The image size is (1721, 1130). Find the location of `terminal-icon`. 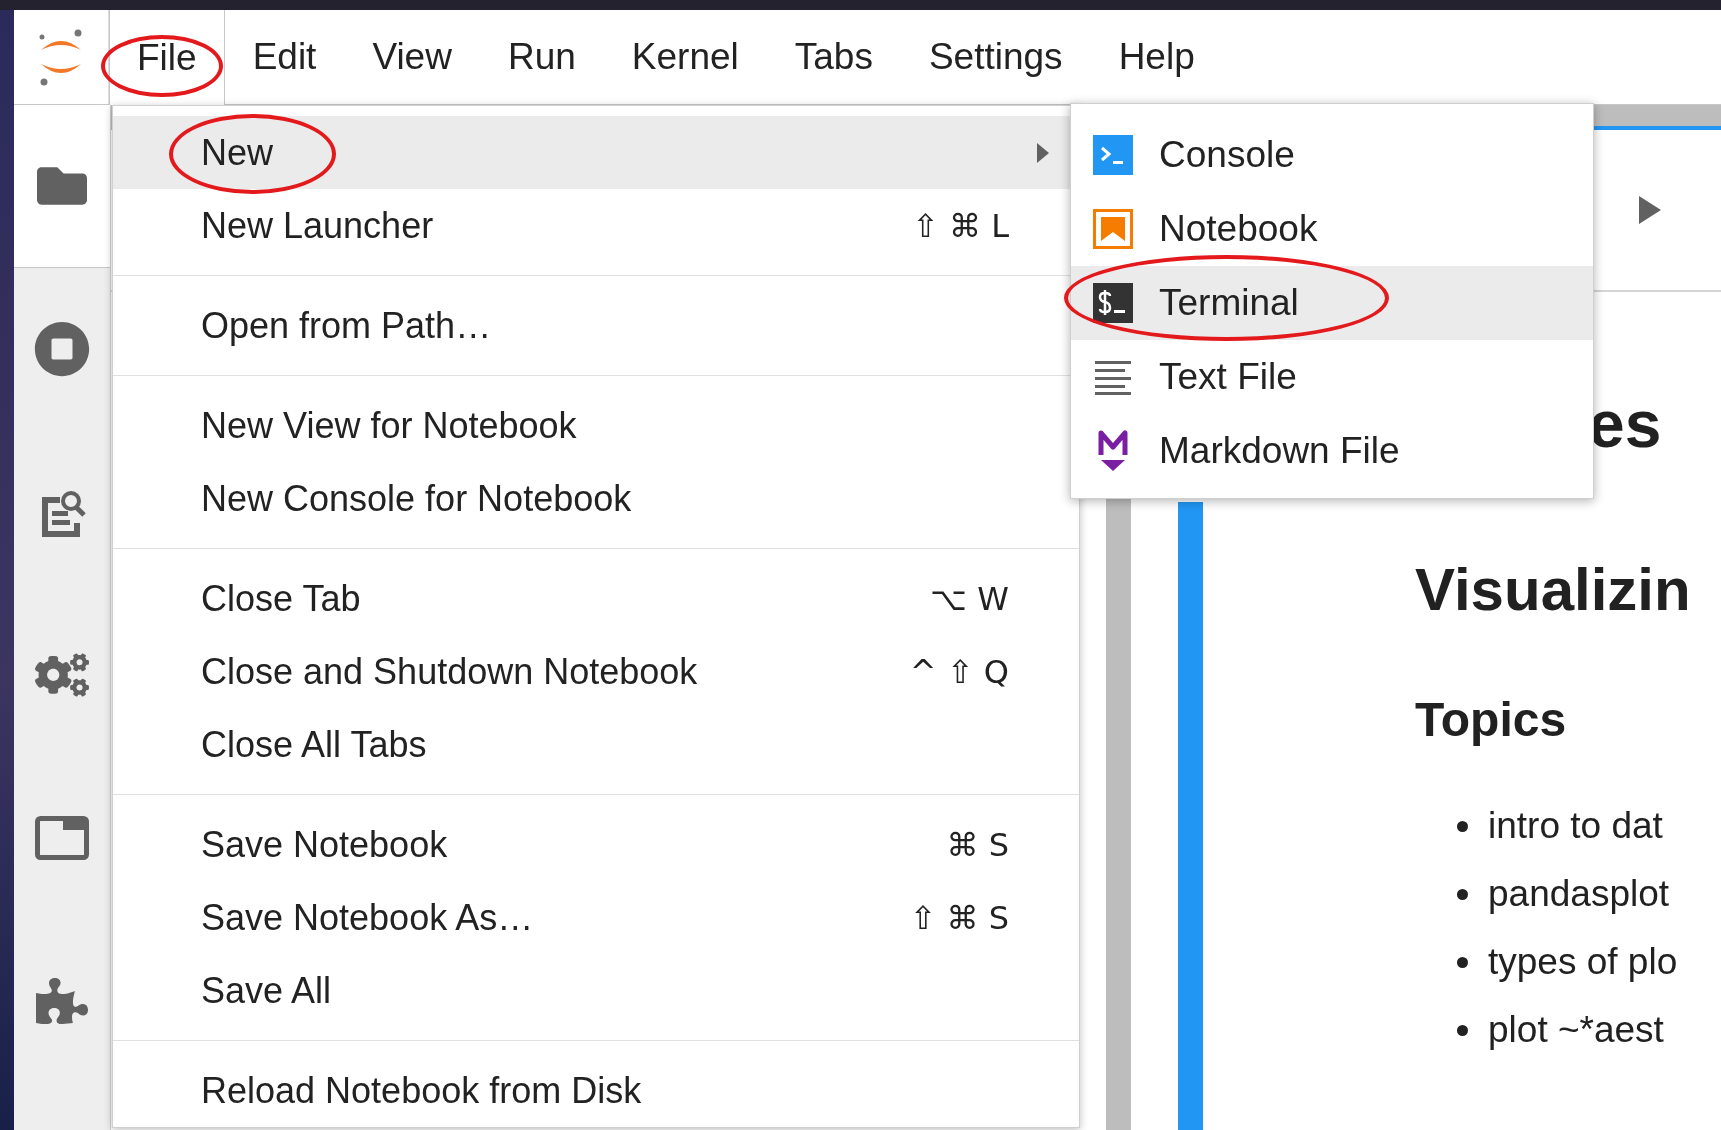

terminal-icon is located at coordinates (1113, 303).